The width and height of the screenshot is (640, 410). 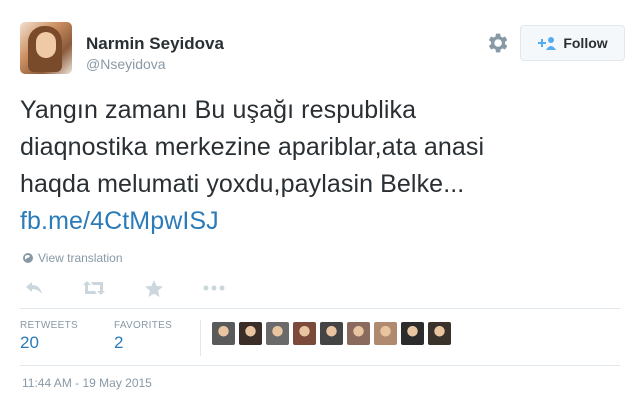 What do you see at coordinates (94, 288) in the screenshot?
I see `retweet-icon` at bounding box center [94, 288].